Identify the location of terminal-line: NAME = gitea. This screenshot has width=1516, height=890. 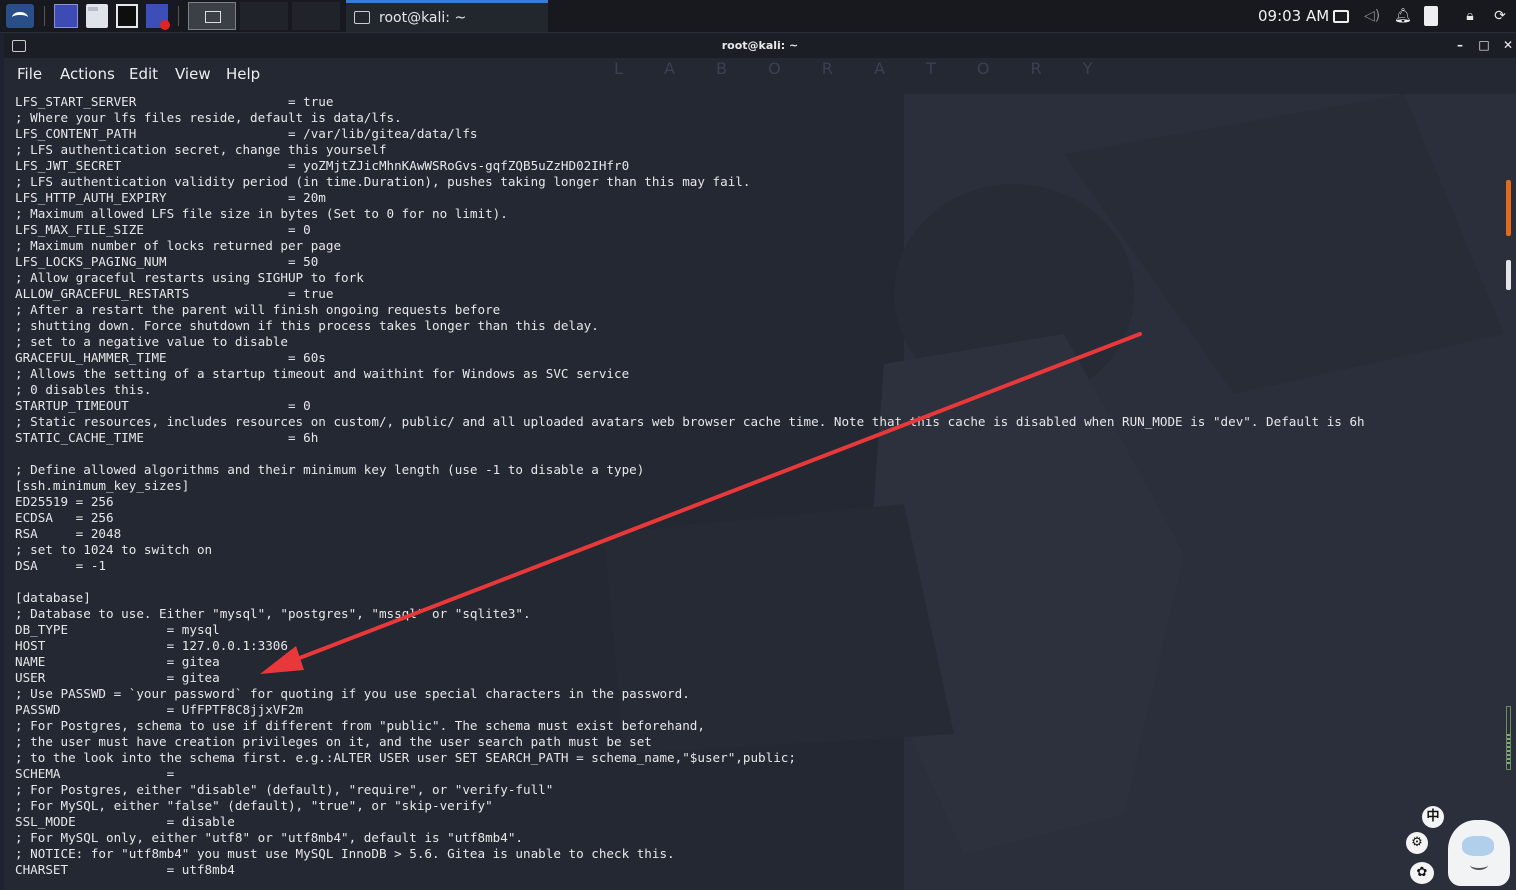
(117, 661).